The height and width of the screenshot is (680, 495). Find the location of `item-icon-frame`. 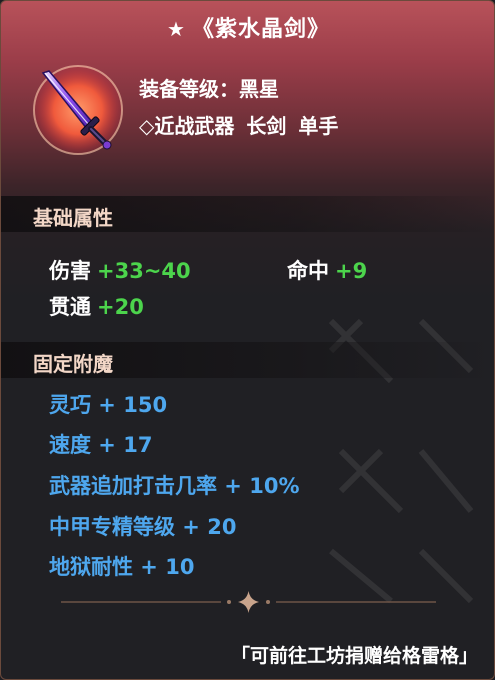

item-icon-frame is located at coordinates (78, 110).